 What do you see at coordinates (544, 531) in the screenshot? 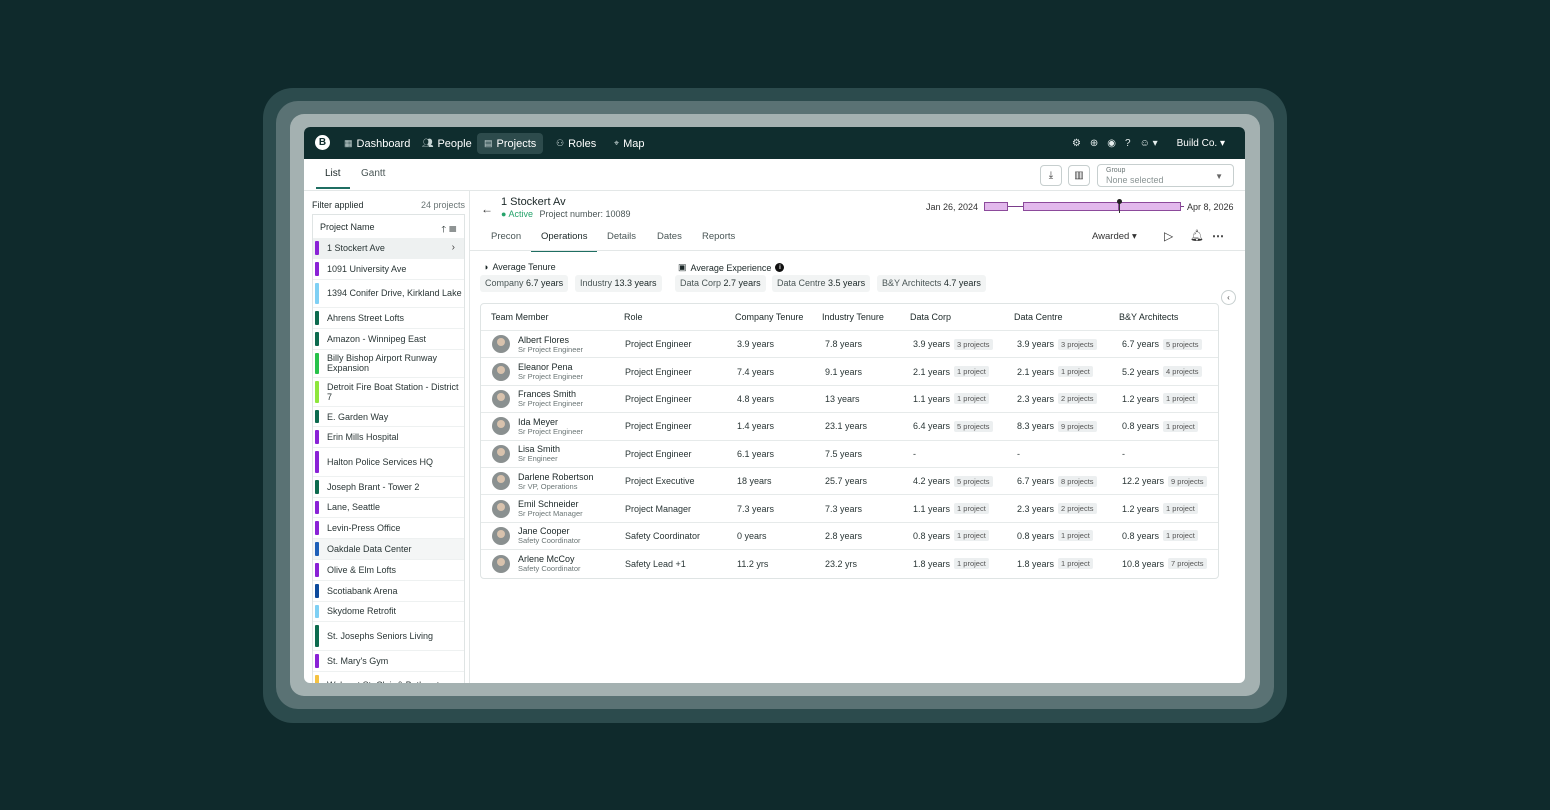
I see `member-name: Jane Cooper` at bounding box center [544, 531].